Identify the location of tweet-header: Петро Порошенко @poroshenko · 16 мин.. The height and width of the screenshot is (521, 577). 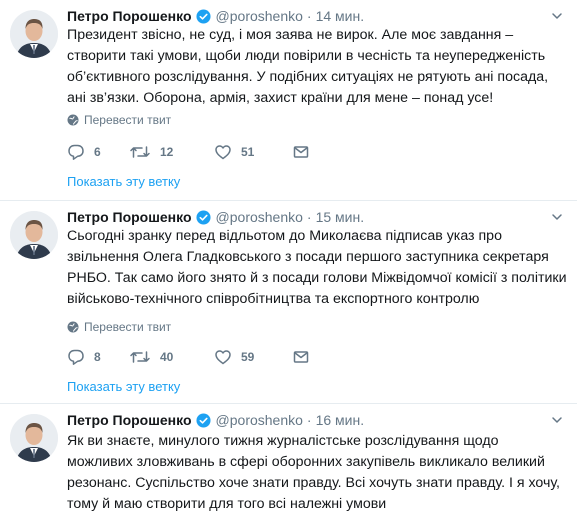
(215, 420).